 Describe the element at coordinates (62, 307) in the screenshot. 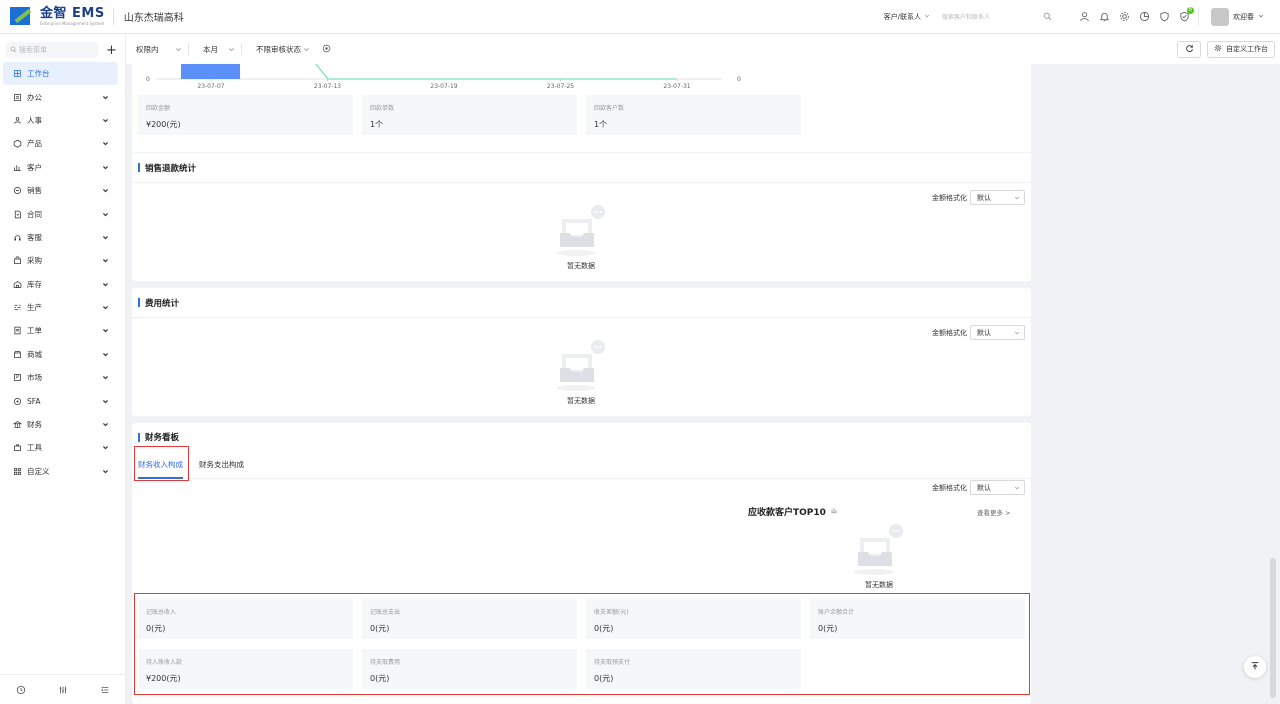

I see `sidebar-item-10: 生产` at that location.